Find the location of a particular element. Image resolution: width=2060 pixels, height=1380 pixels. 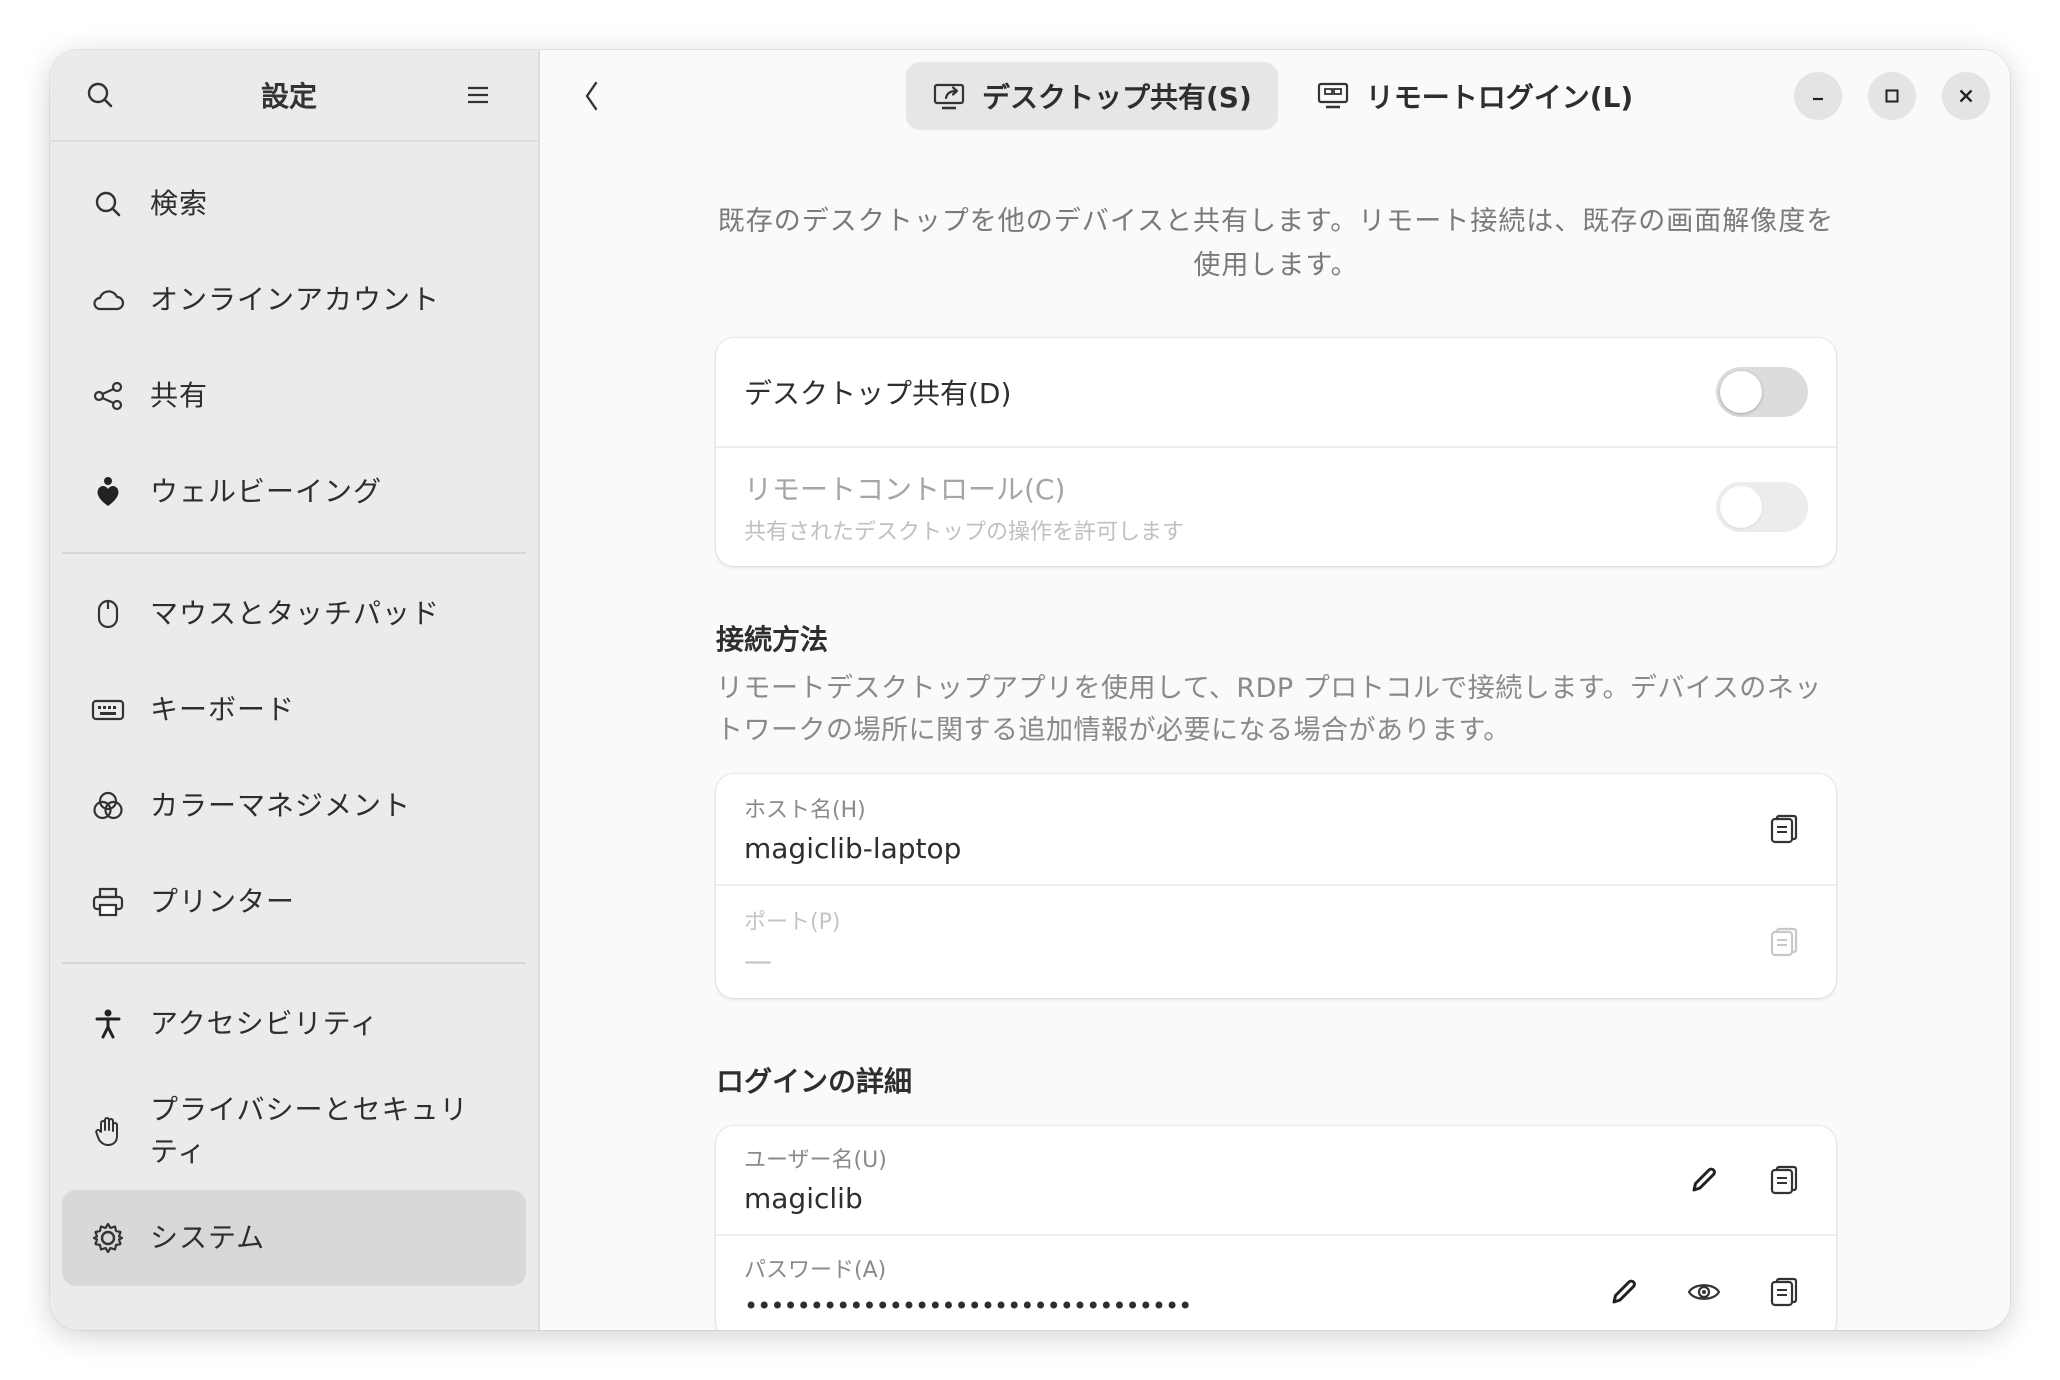

edit-password-button is located at coordinates (1624, 1292).